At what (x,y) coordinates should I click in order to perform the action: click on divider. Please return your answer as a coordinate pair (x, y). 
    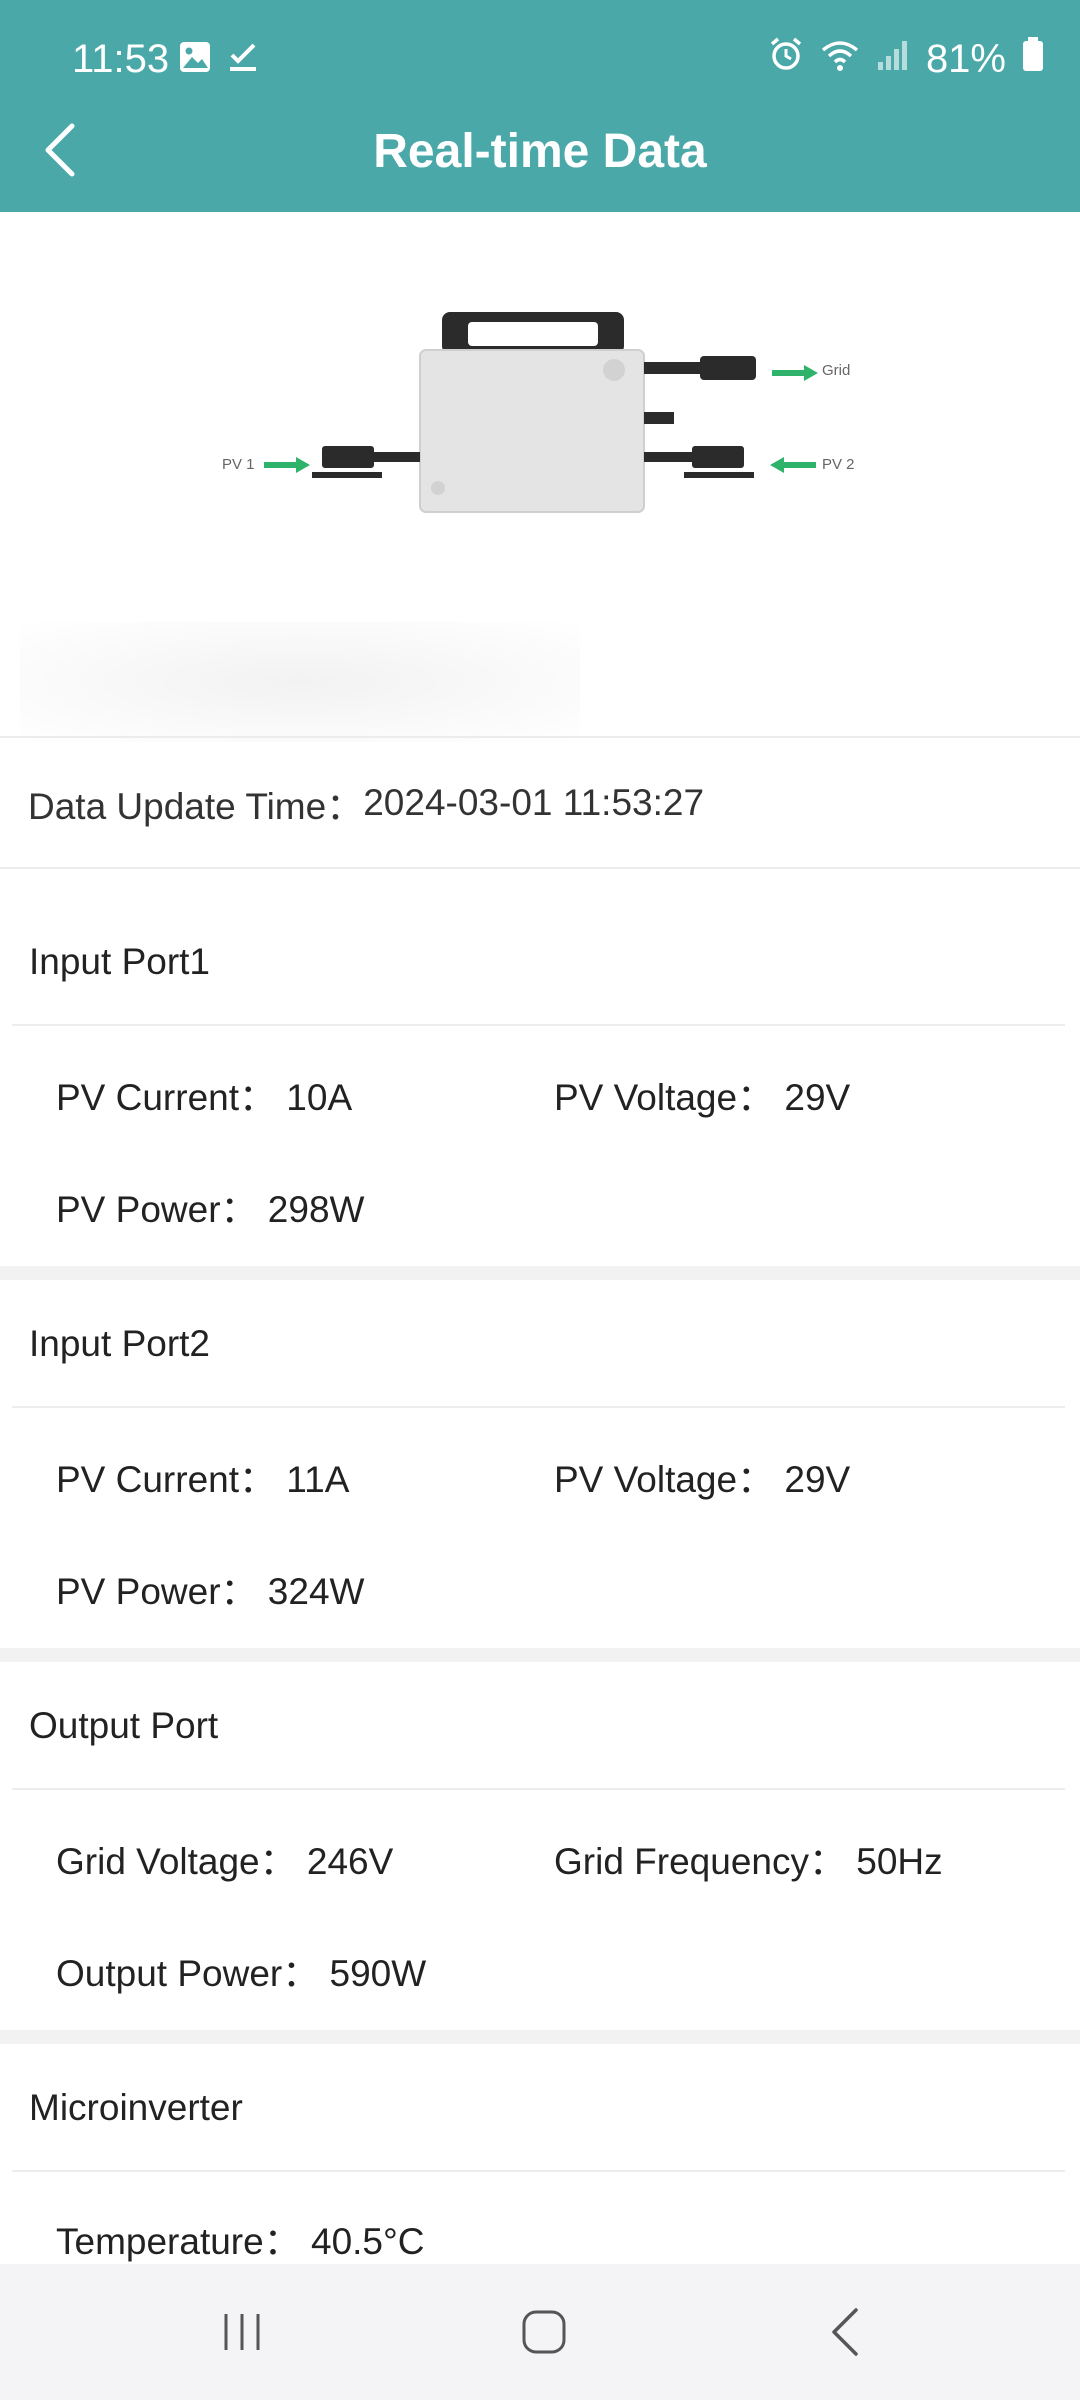
    Looking at the image, I should click on (540, 868).